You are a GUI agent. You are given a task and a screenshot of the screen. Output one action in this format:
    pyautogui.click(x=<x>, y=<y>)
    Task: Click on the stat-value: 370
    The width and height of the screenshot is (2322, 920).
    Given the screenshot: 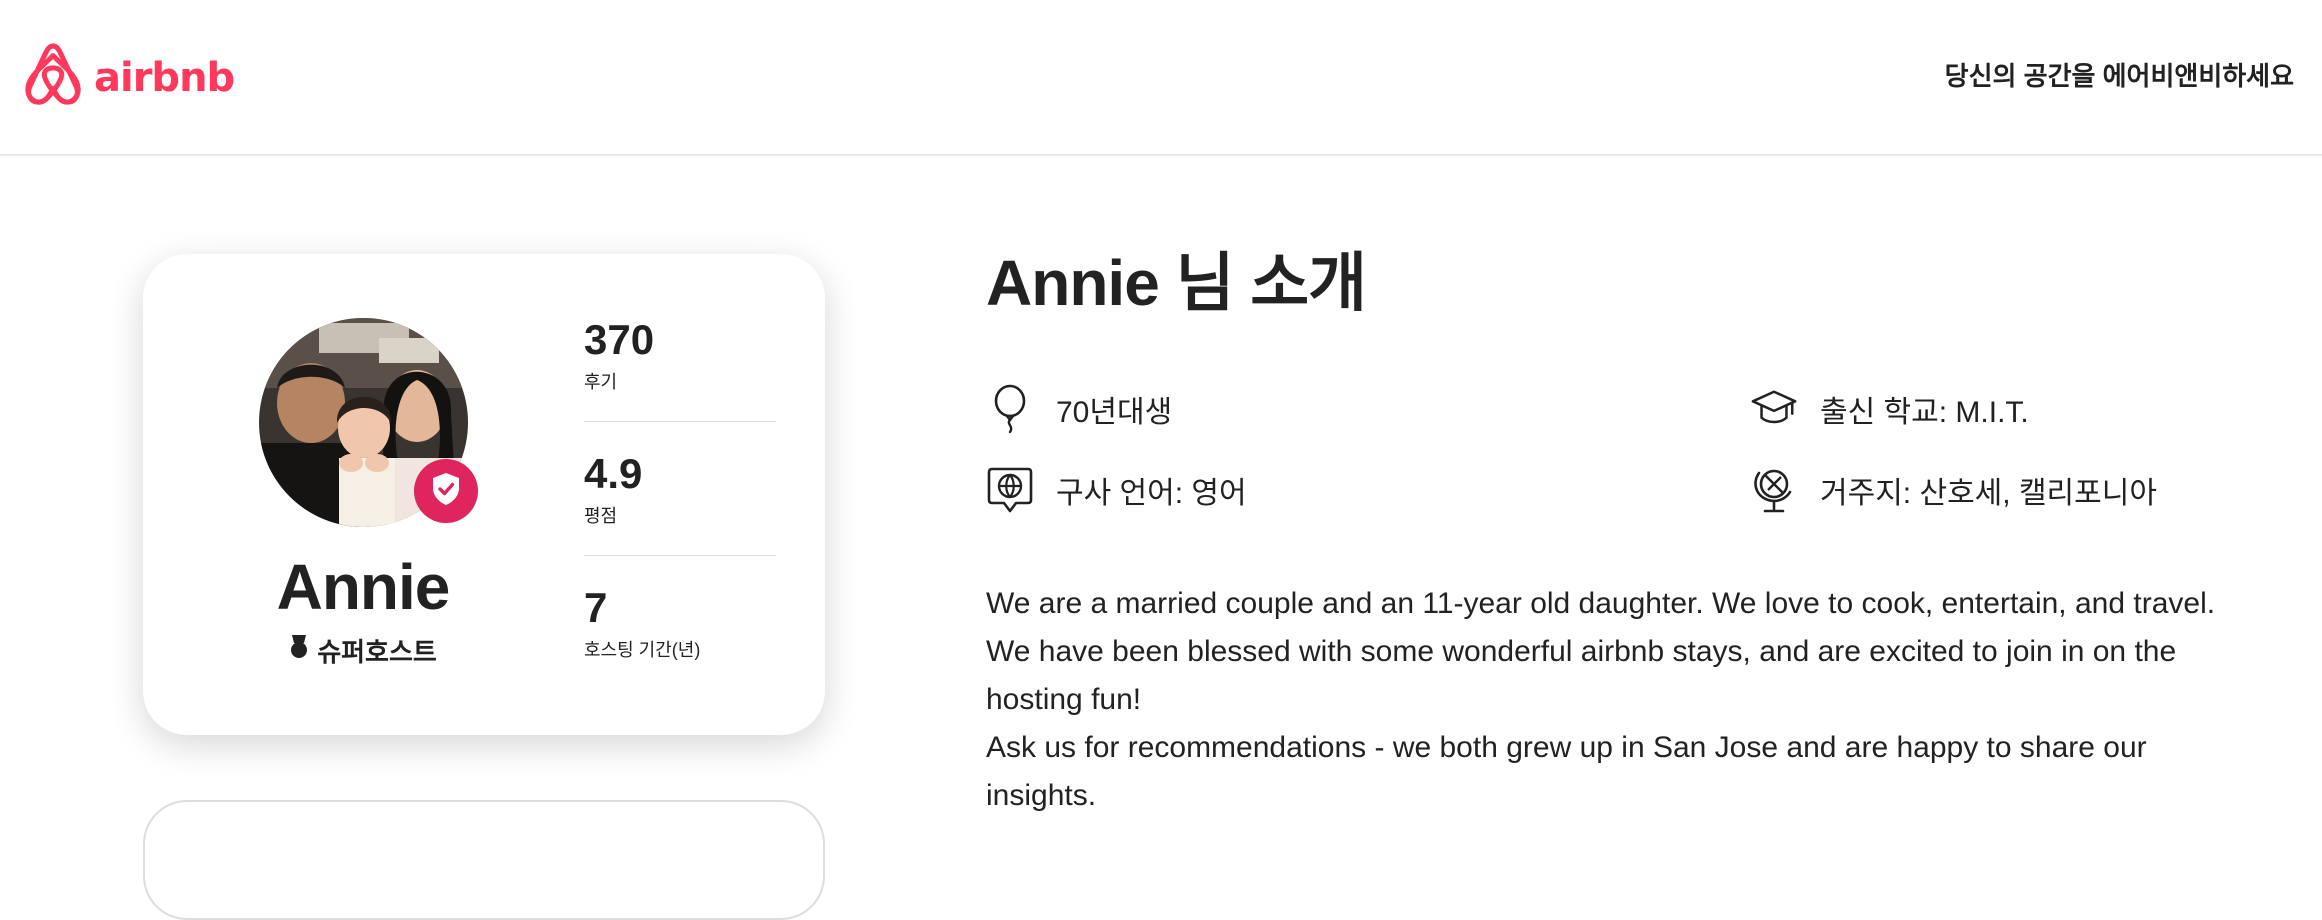 What is the action you would take?
    pyautogui.click(x=619, y=339)
    